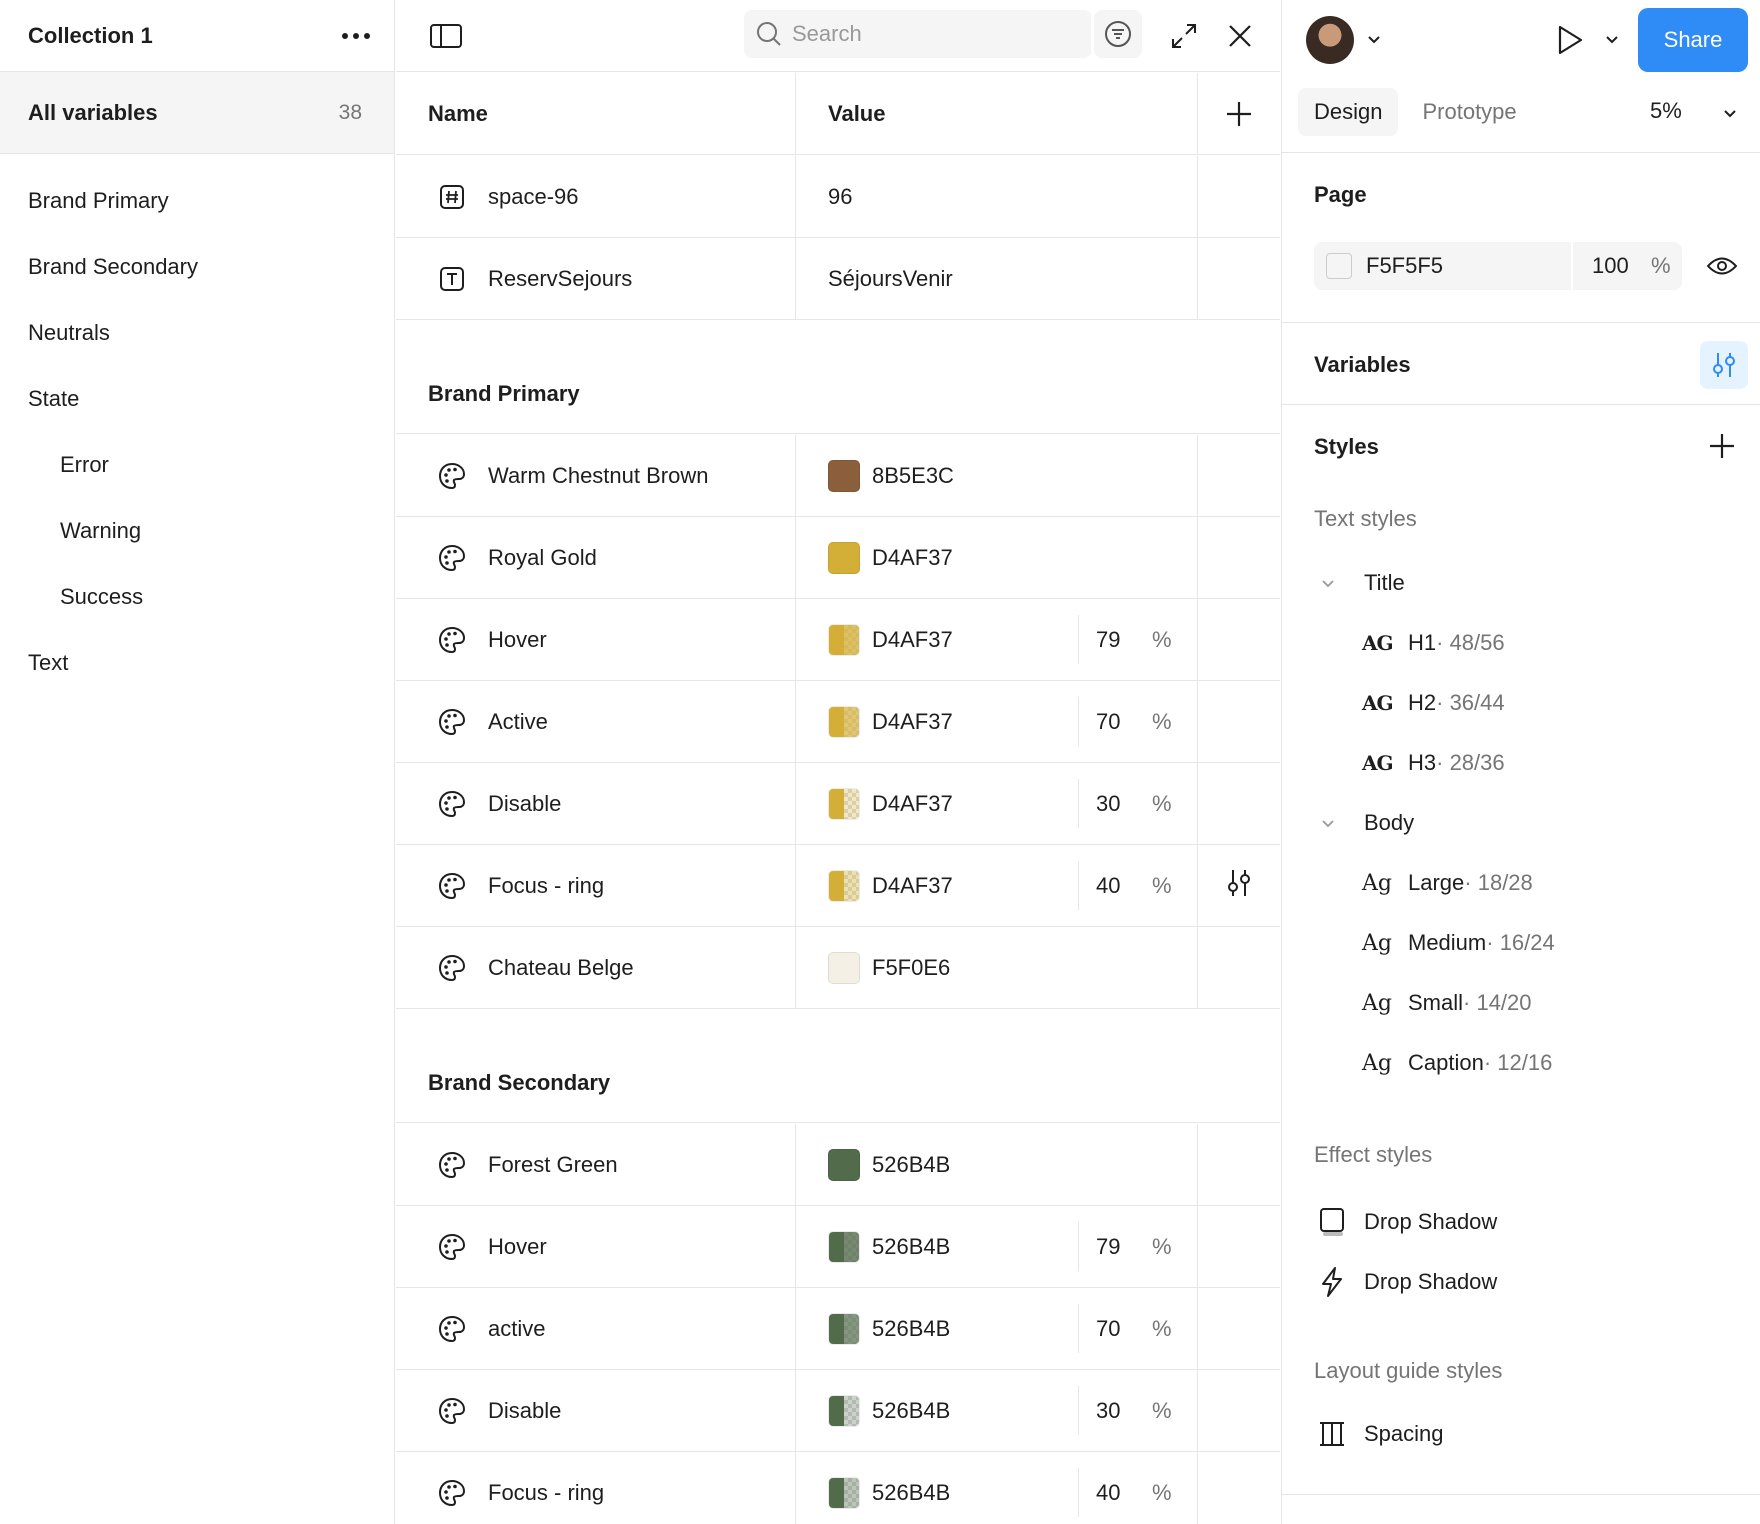 This screenshot has height=1524, width=1760. I want to click on value-cell: F5F0E6, so click(997, 967).